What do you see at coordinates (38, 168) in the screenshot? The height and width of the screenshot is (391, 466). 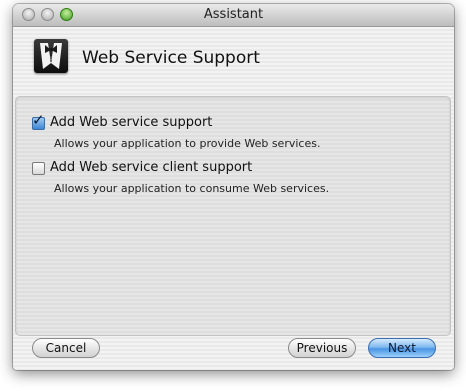 I see `web-service-client-support-checkbox` at bounding box center [38, 168].